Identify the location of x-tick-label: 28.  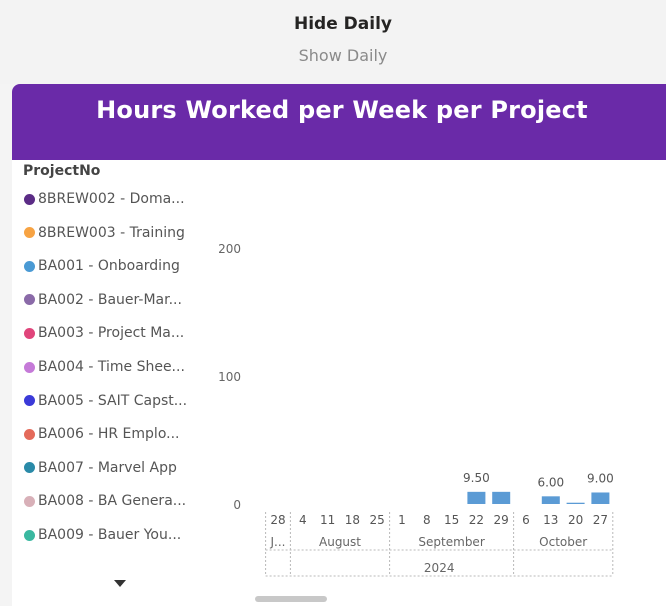
(277, 520).